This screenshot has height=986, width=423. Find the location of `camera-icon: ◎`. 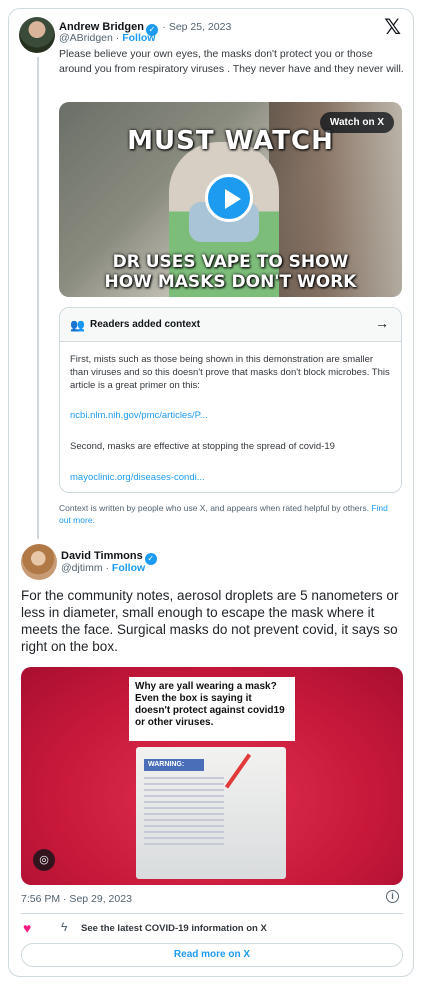

camera-icon: ◎ is located at coordinates (44, 860).